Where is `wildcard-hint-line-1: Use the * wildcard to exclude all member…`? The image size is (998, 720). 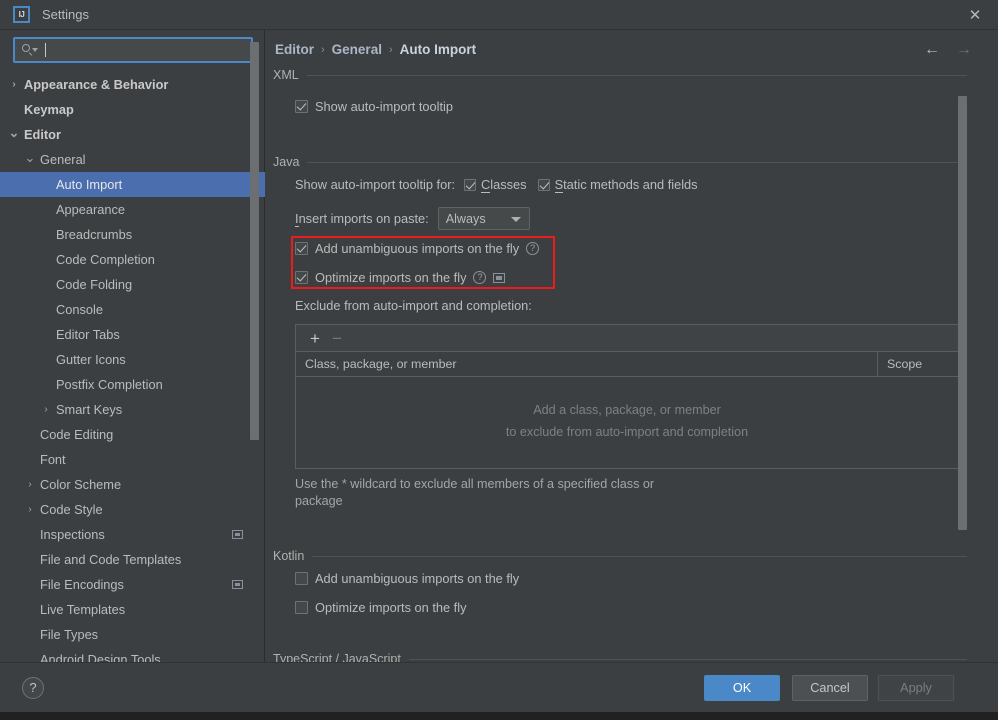
wildcard-hint-line-1: Use the * wildcard to exclude all member… is located at coordinates (475, 484).